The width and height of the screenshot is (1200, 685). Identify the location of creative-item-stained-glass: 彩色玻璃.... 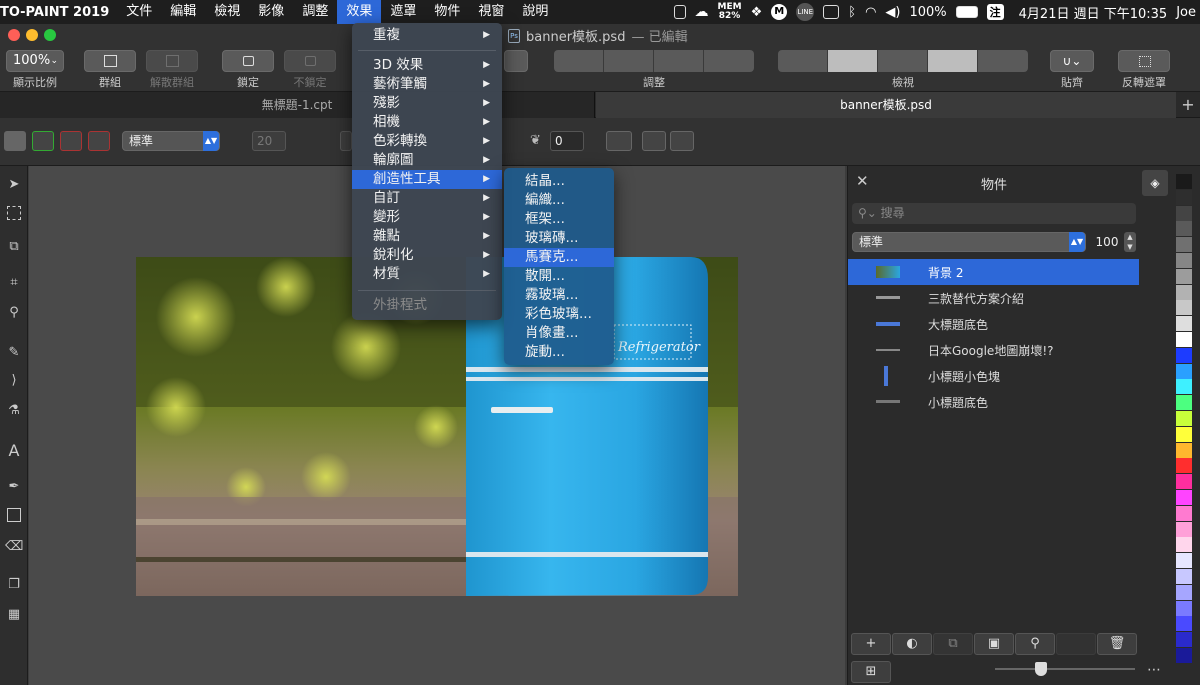
(559, 314).